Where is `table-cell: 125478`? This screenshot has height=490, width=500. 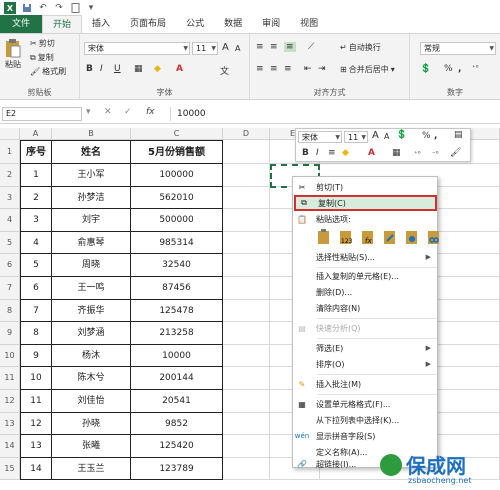
table-cell: 125478 is located at coordinates (177, 311).